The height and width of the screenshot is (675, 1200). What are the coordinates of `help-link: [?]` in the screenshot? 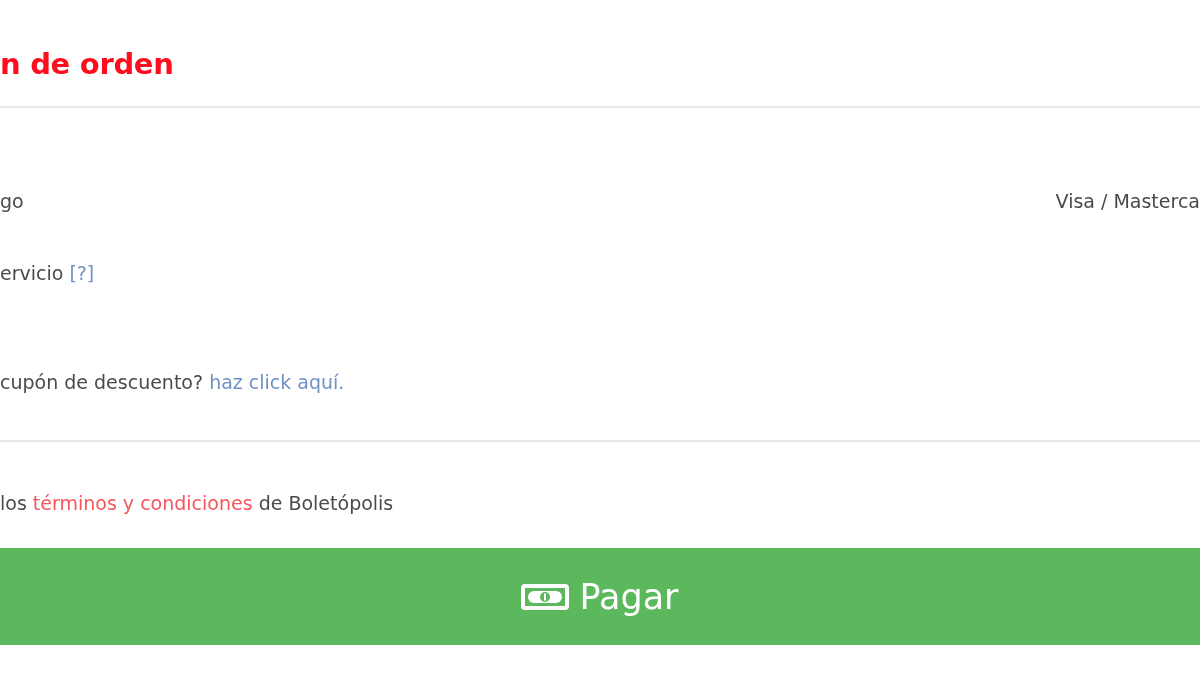 It's located at (82, 273).